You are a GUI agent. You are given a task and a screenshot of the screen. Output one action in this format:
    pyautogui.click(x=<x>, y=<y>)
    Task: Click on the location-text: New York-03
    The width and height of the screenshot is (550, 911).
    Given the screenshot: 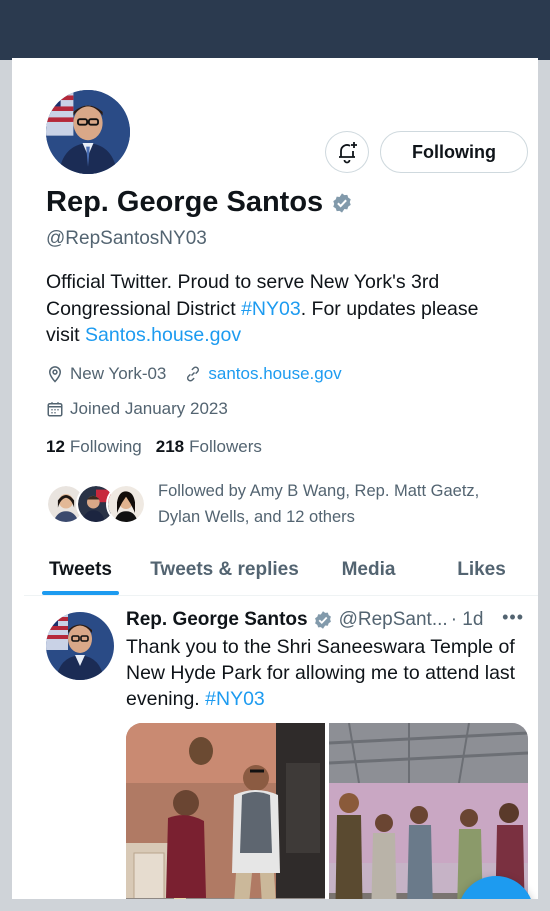 What is the action you would take?
    pyautogui.click(x=118, y=373)
    